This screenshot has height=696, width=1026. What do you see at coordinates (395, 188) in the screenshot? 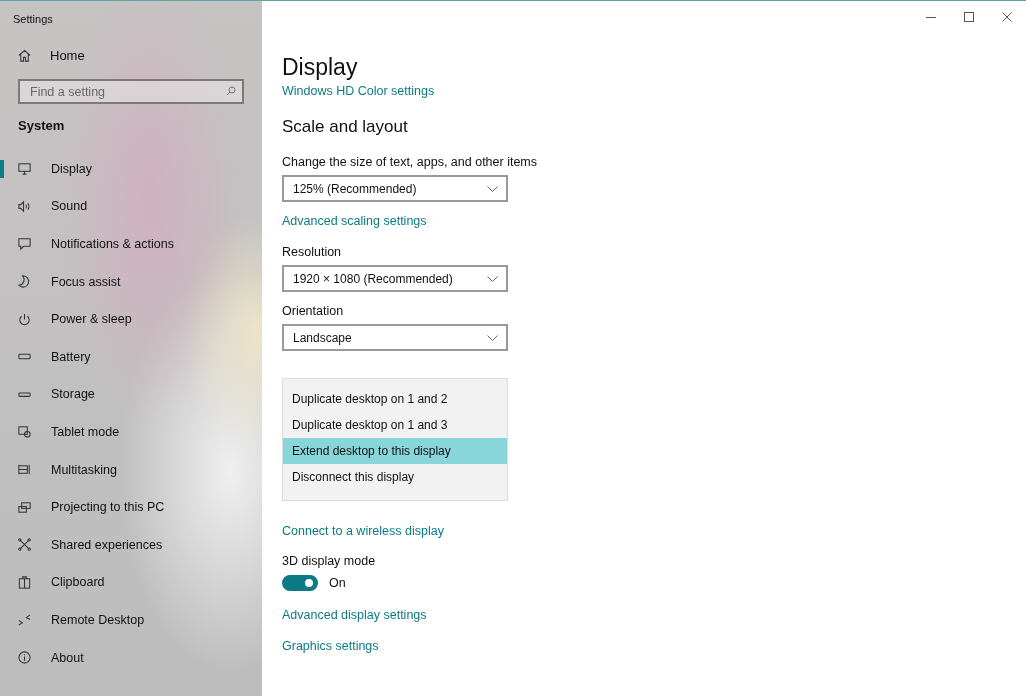
I see `dropdown: 125% (Recommended)` at bounding box center [395, 188].